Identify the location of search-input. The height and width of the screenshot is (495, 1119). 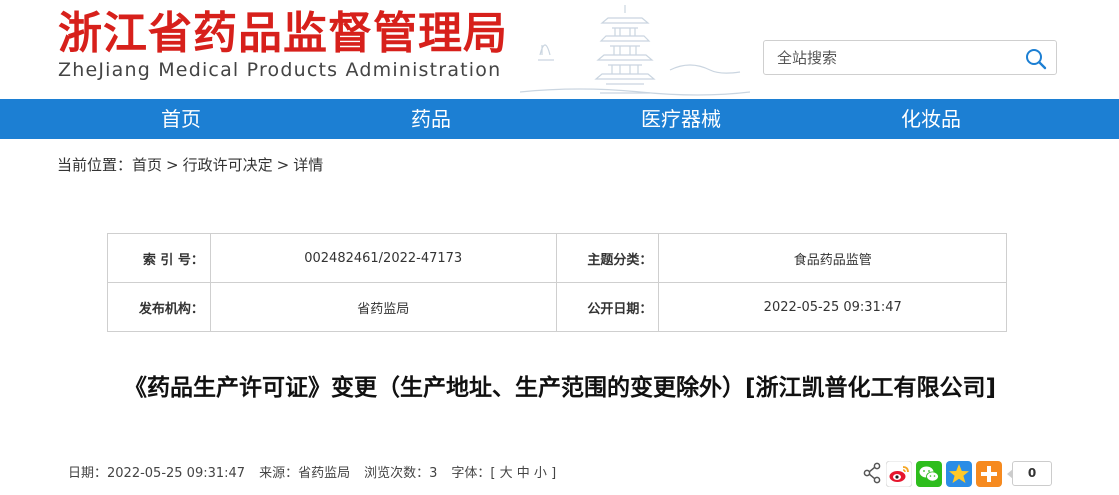
(892, 57).